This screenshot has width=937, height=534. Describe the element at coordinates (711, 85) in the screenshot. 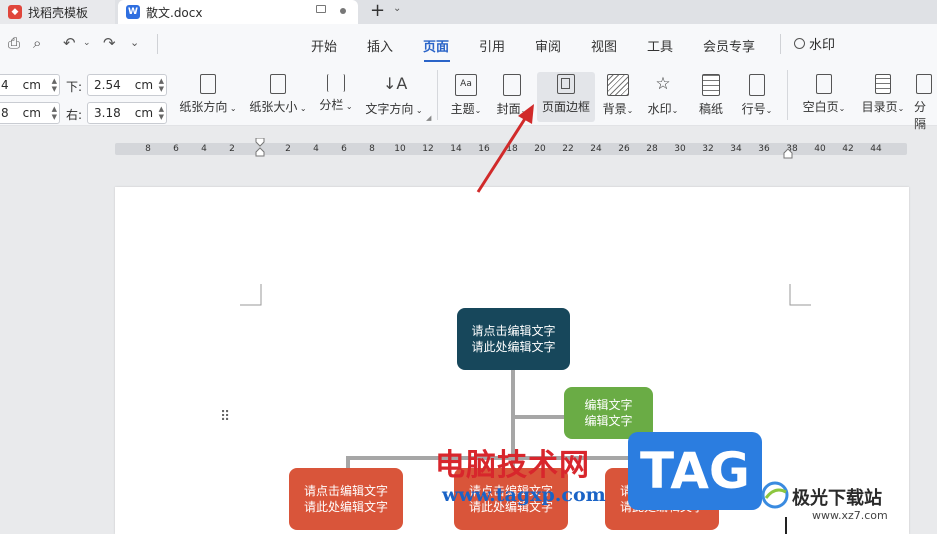

I see `manuscript-icon` at that location.